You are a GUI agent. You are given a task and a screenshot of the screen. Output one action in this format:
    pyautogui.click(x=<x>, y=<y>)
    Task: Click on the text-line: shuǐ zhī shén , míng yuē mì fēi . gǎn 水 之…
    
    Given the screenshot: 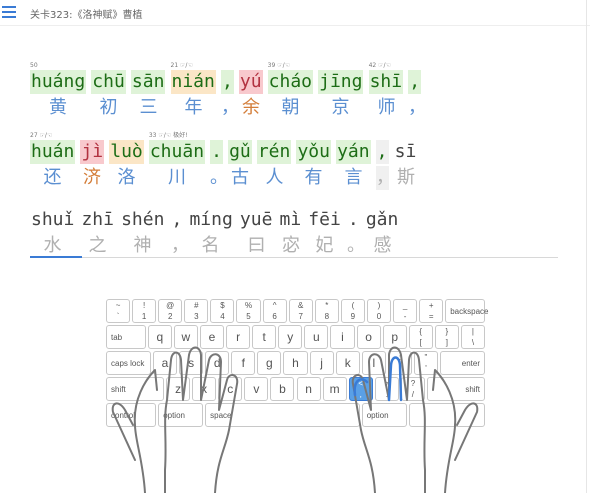 What is the action you would take?
    pyautogui.click(x=214, y=234)
    